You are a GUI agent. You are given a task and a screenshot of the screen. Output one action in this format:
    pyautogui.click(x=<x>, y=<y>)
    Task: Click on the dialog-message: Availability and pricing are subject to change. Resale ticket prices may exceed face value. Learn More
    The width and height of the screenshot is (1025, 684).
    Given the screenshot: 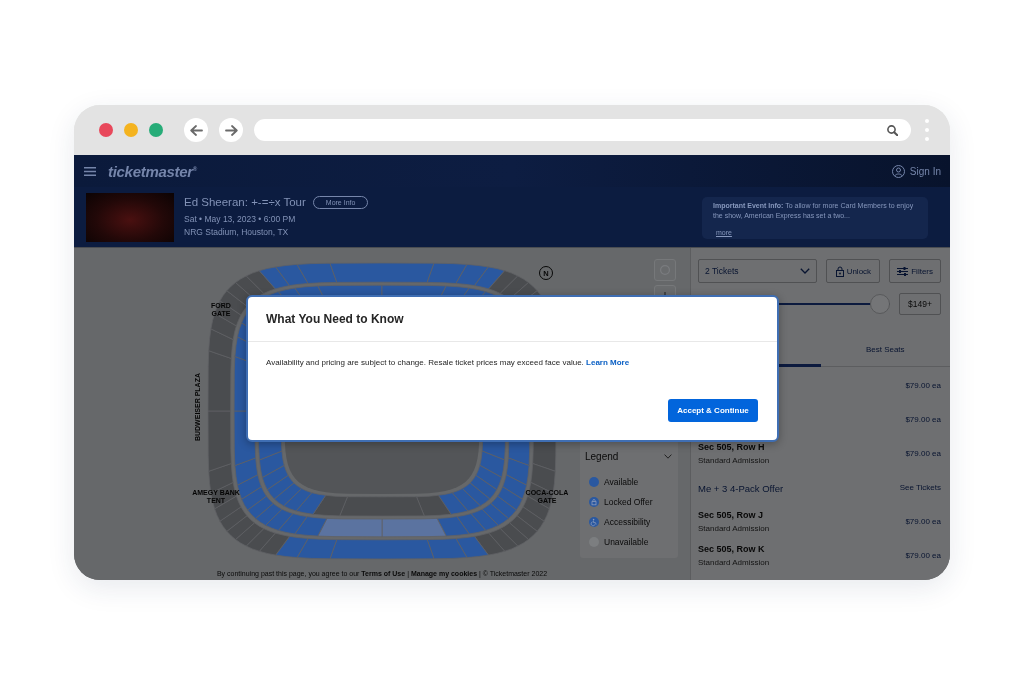 What is the action you would take?
    pyautogui.click(x=448, y=362)
    